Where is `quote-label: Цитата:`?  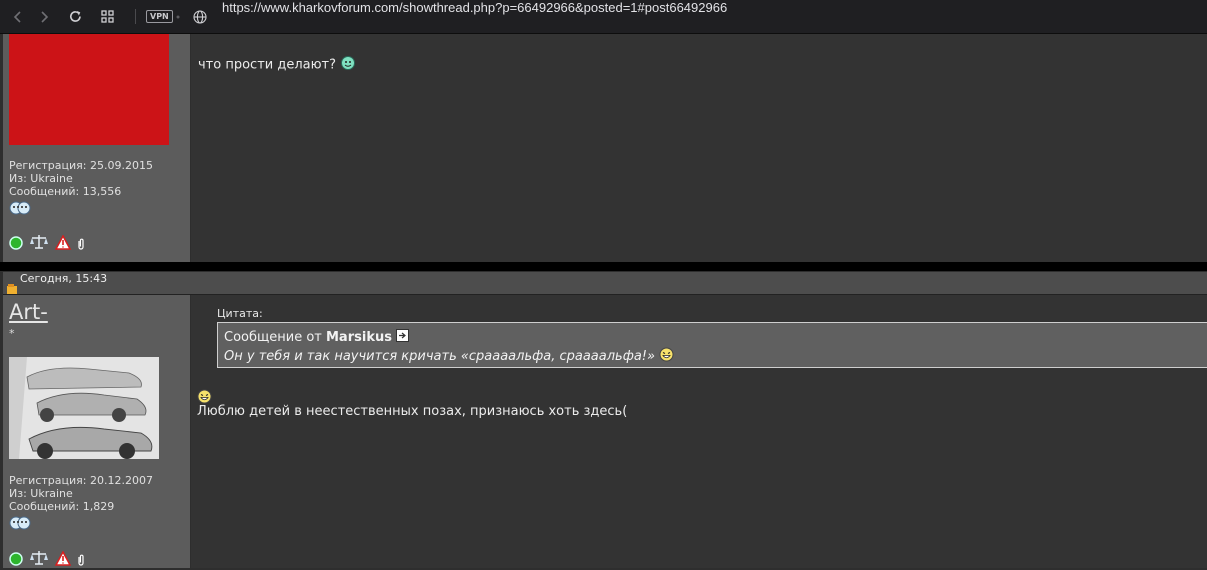 quote-label: Цитата: is located at coordinates (240, 313).